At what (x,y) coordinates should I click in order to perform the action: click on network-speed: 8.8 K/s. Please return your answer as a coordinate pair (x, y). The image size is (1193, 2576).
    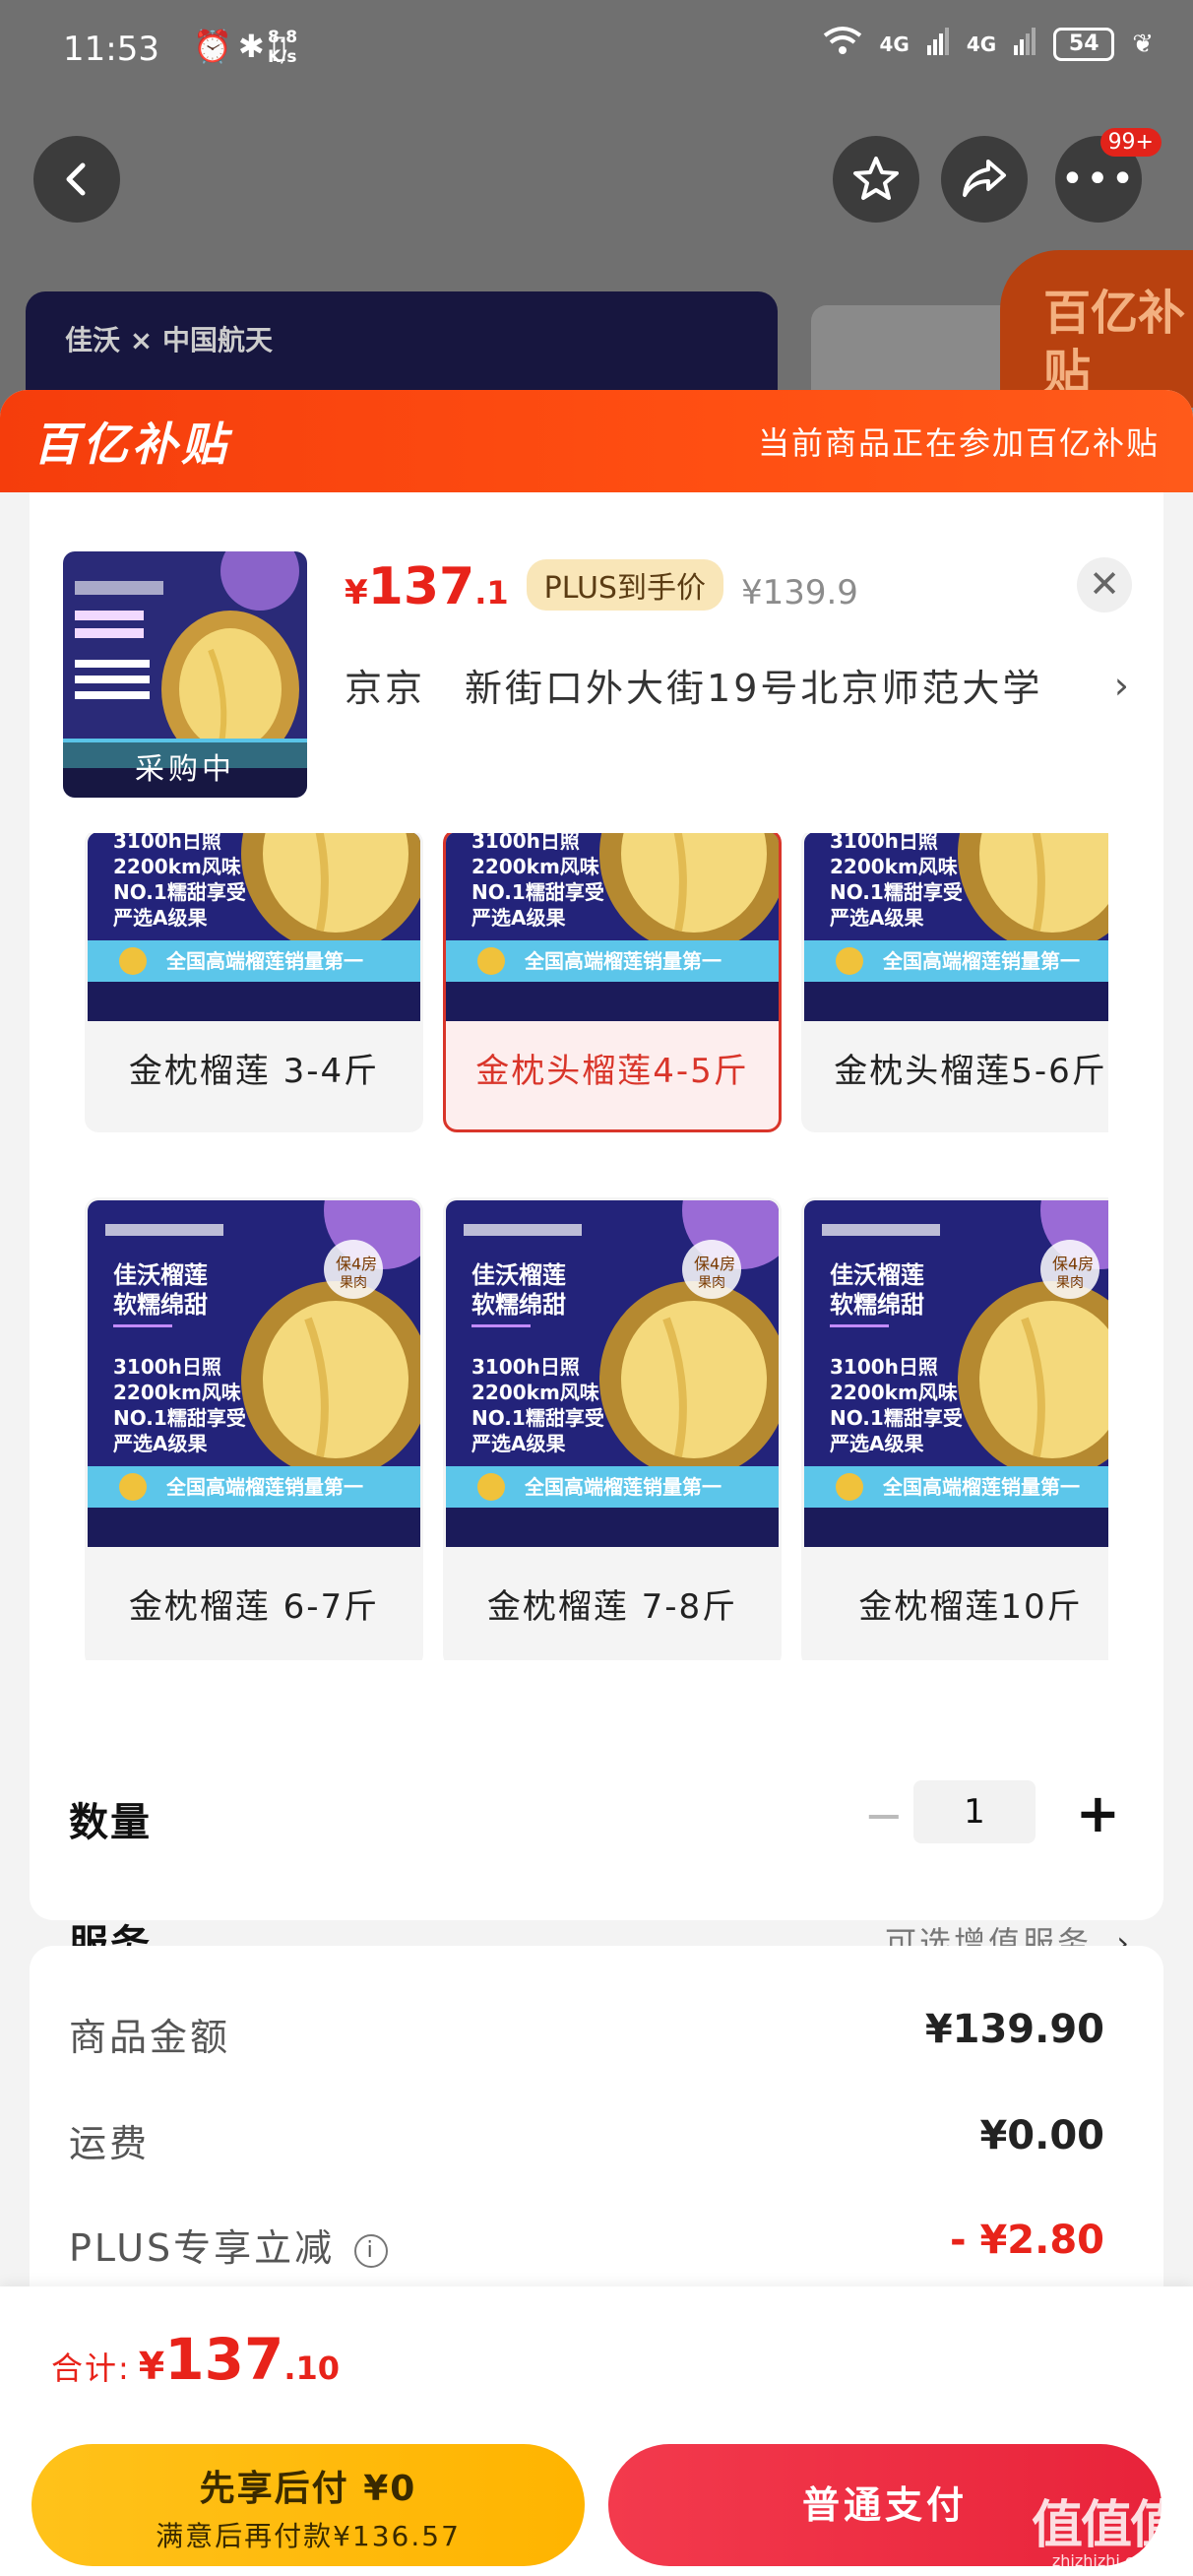
    Looking at the image, I should click on (283, 47).